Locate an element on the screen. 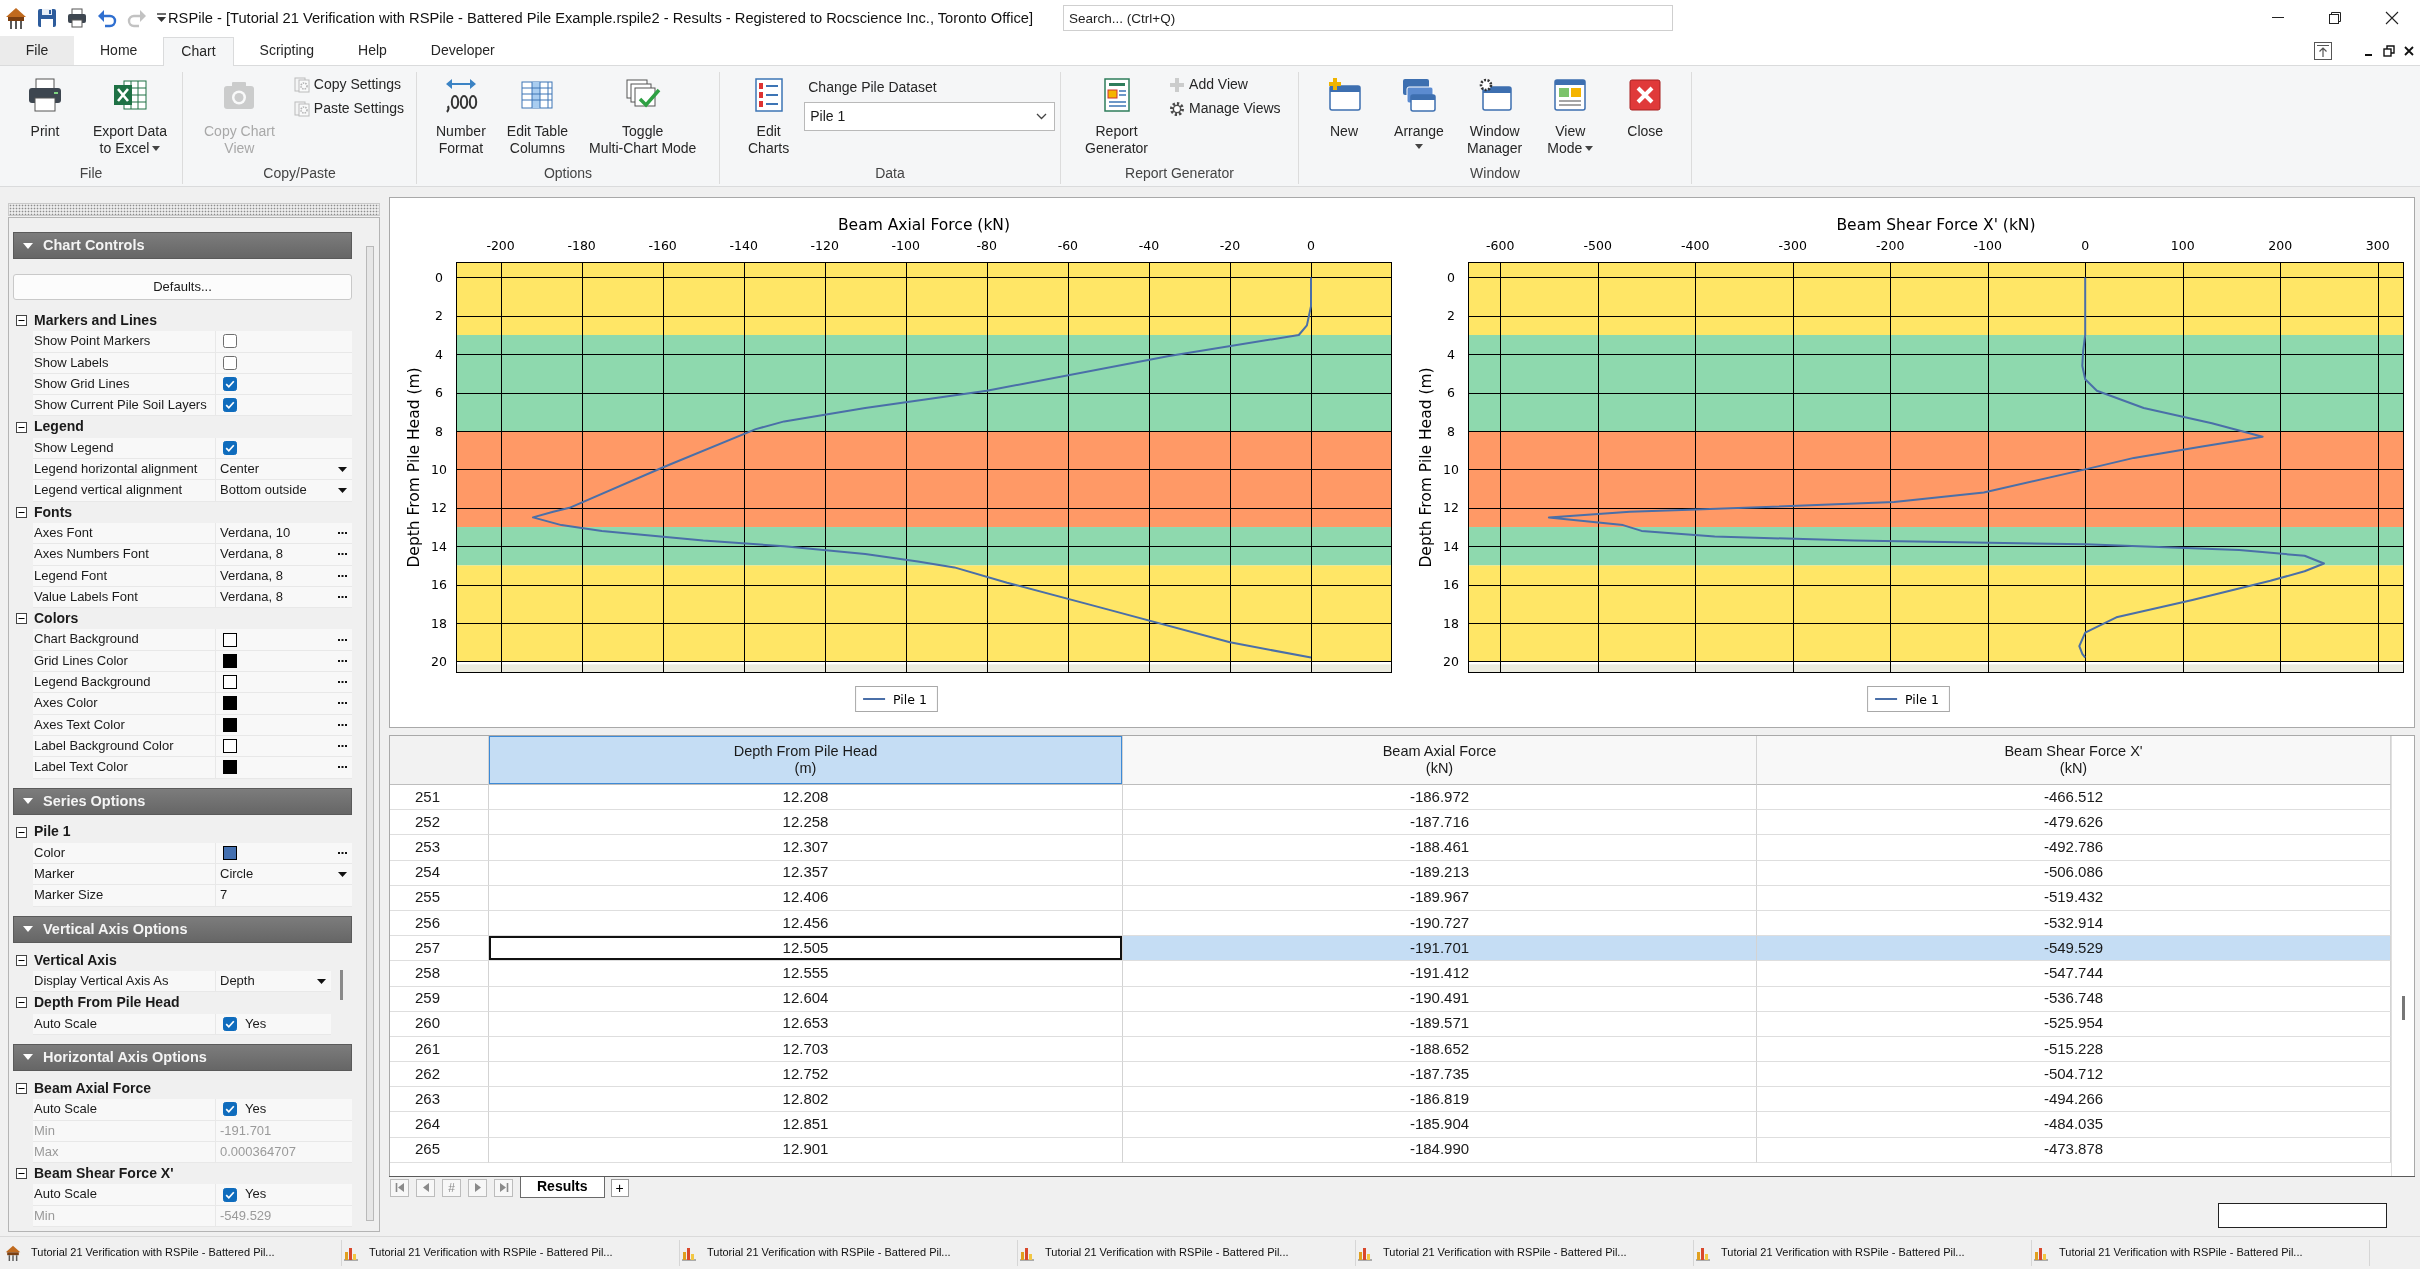  ribbon-button: Export Data to Excel is located at coordinates (130, 116).